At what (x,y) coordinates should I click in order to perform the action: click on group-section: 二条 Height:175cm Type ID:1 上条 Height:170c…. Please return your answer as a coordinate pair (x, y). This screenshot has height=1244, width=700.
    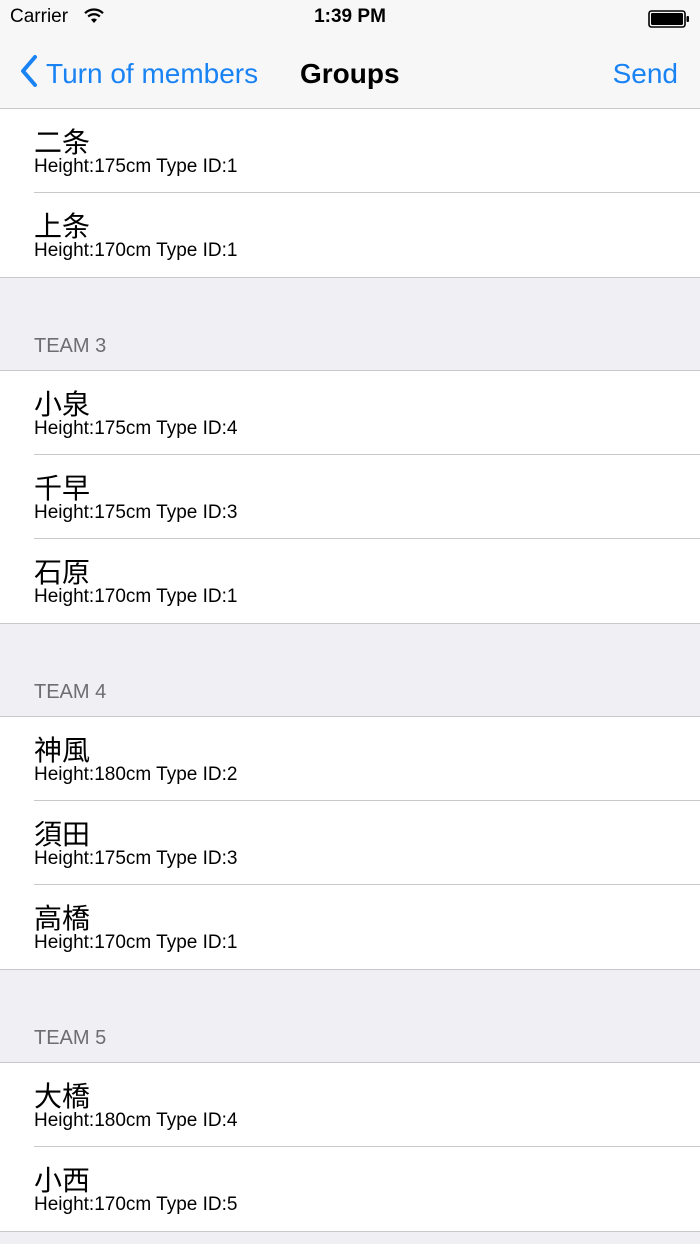
    Looking at the image, I should click on (350, 193).